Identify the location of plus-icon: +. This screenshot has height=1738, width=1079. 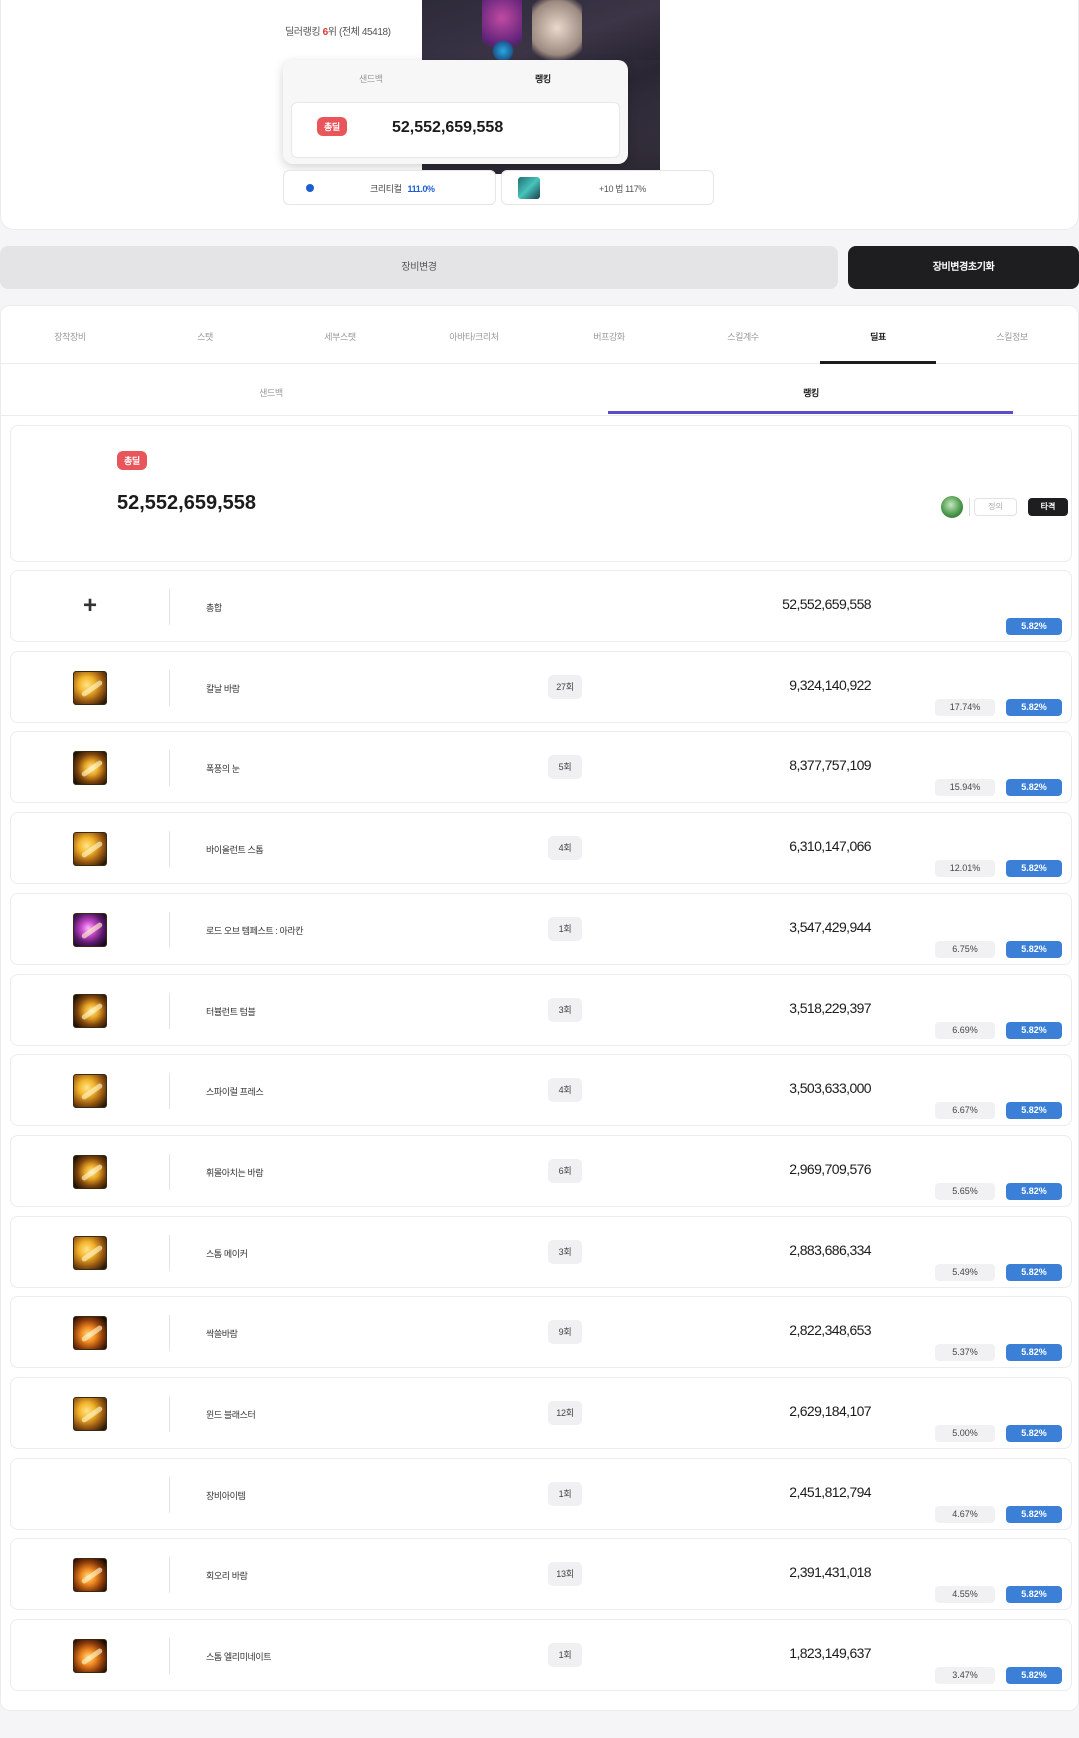
(90, 606).